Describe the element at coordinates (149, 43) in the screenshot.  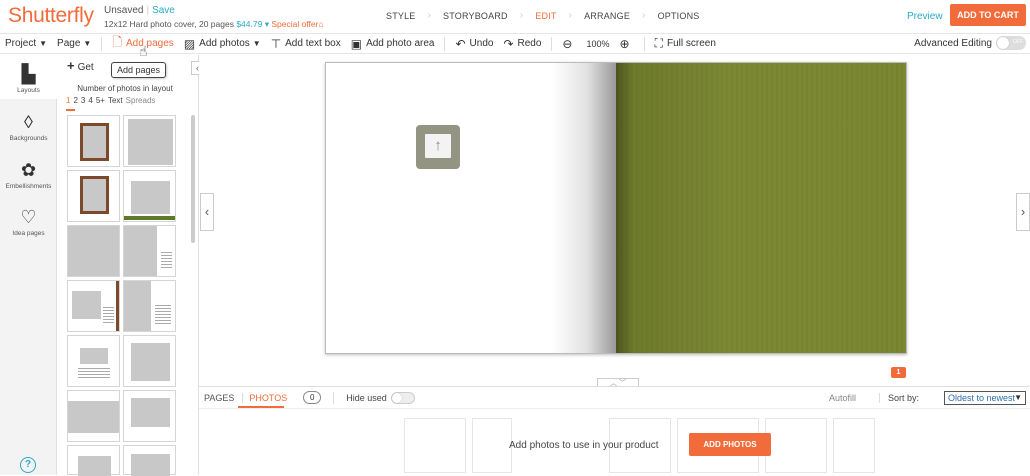
I see `add-pages-label: Add pages` at that location.